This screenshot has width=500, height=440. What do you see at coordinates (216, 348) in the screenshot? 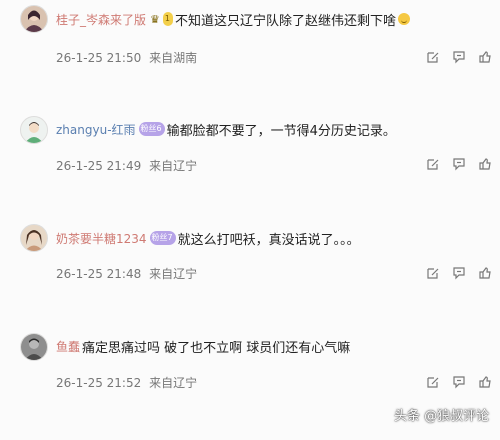
I see `comment-text: 痛定思痛过吗 破了也不立啊 球员们还有心气嘛` at bounding box center [216, 348].